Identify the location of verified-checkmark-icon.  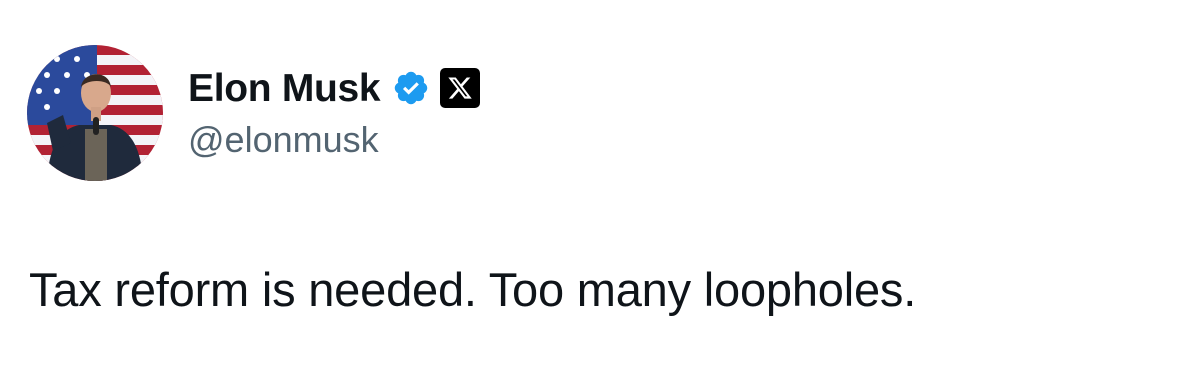
(411, 88).